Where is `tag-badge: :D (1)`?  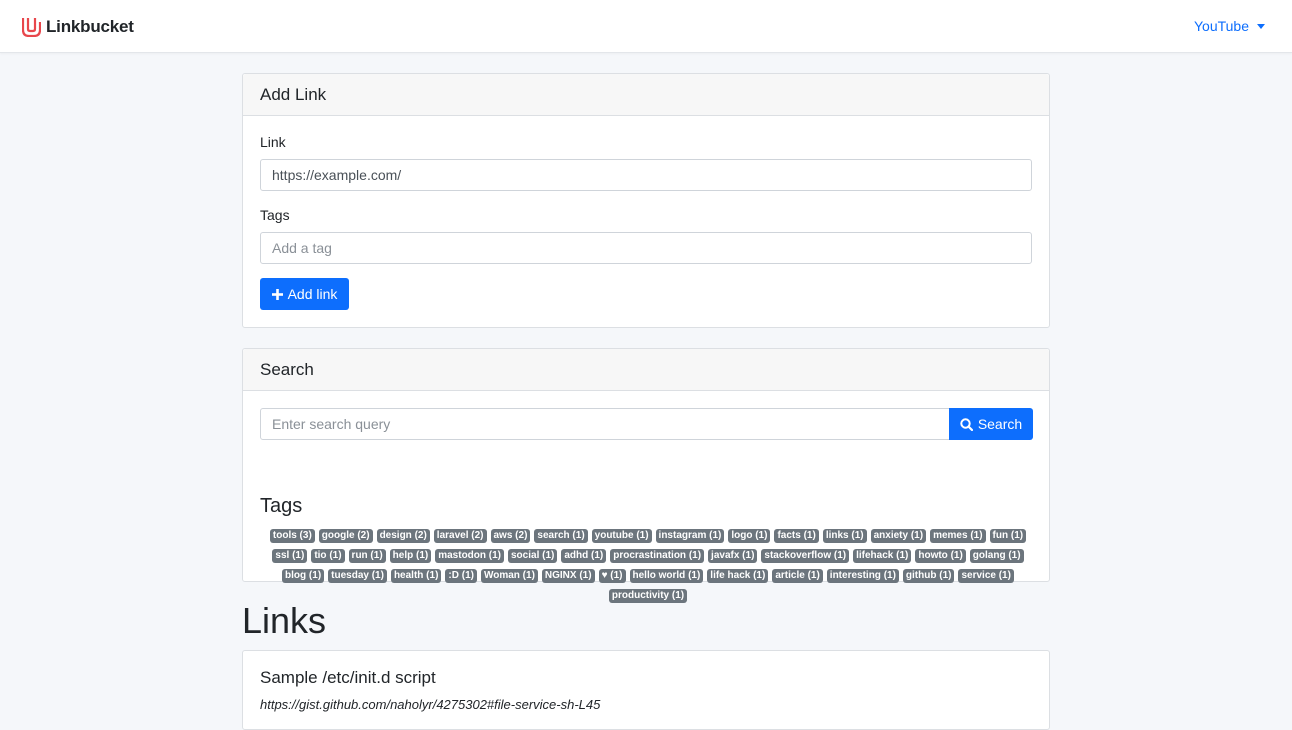 tag-badge: :D (1) is located at coordinates (461, 576).